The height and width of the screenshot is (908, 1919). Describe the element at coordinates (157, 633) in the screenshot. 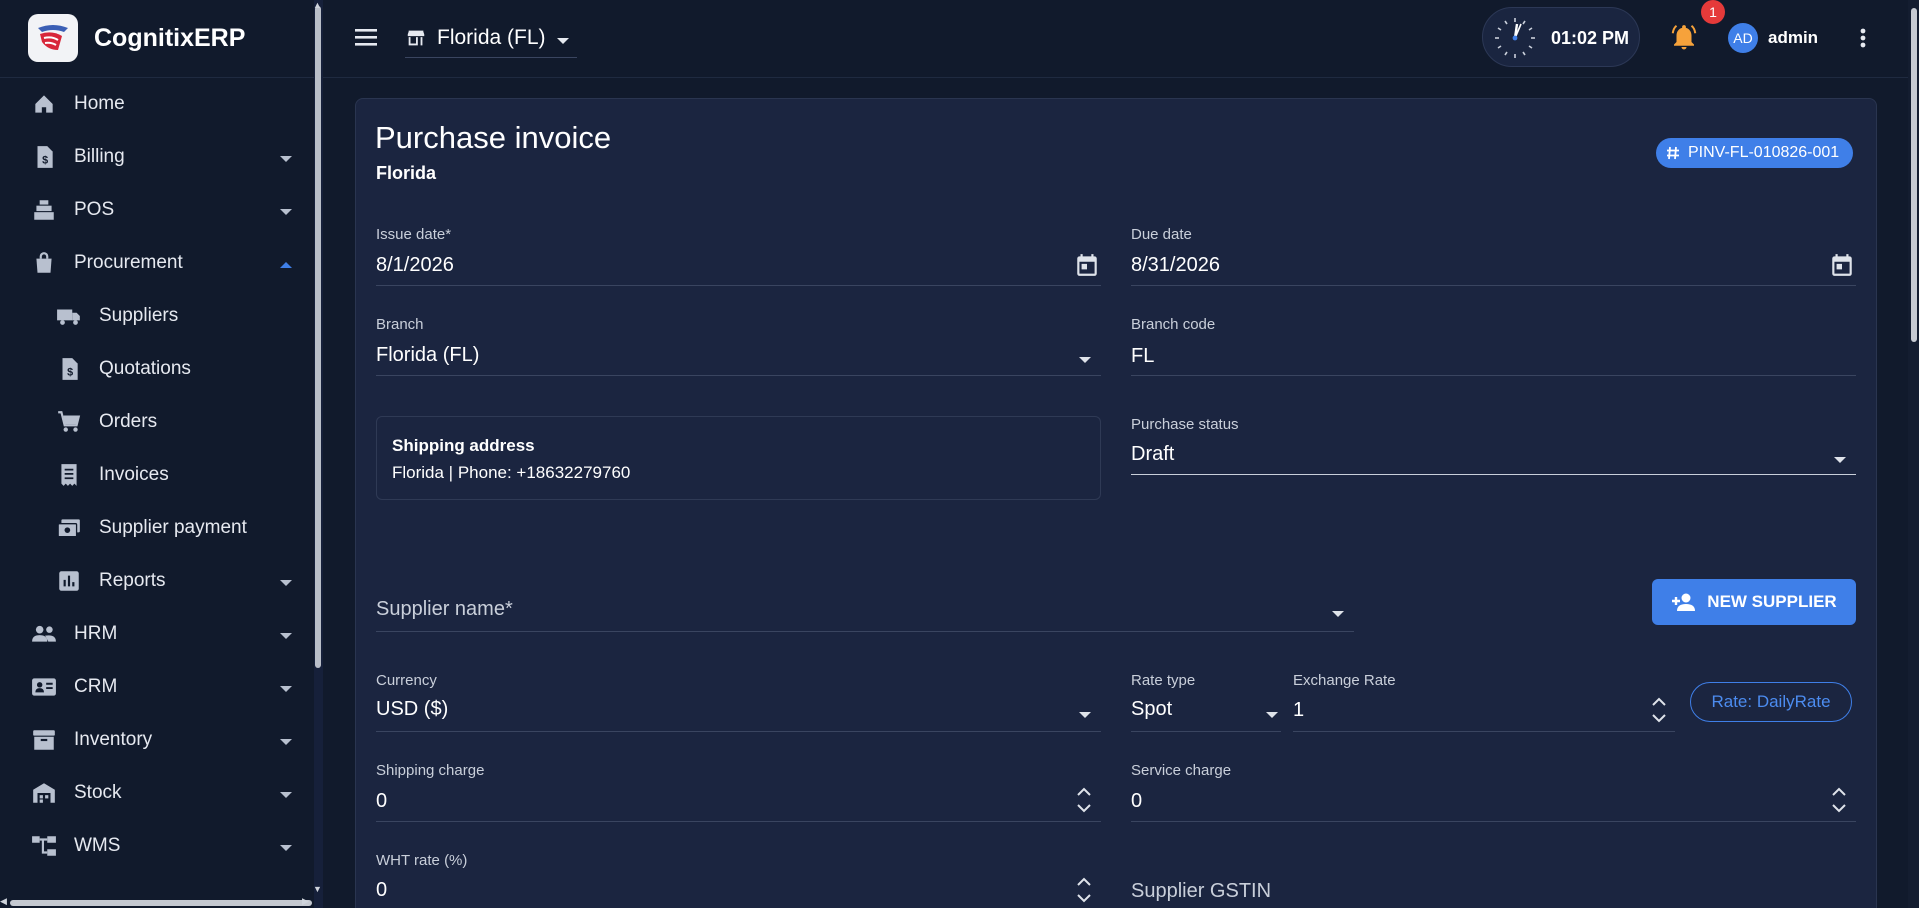

I see `sidebar-item-hrm: HRM` at that location.